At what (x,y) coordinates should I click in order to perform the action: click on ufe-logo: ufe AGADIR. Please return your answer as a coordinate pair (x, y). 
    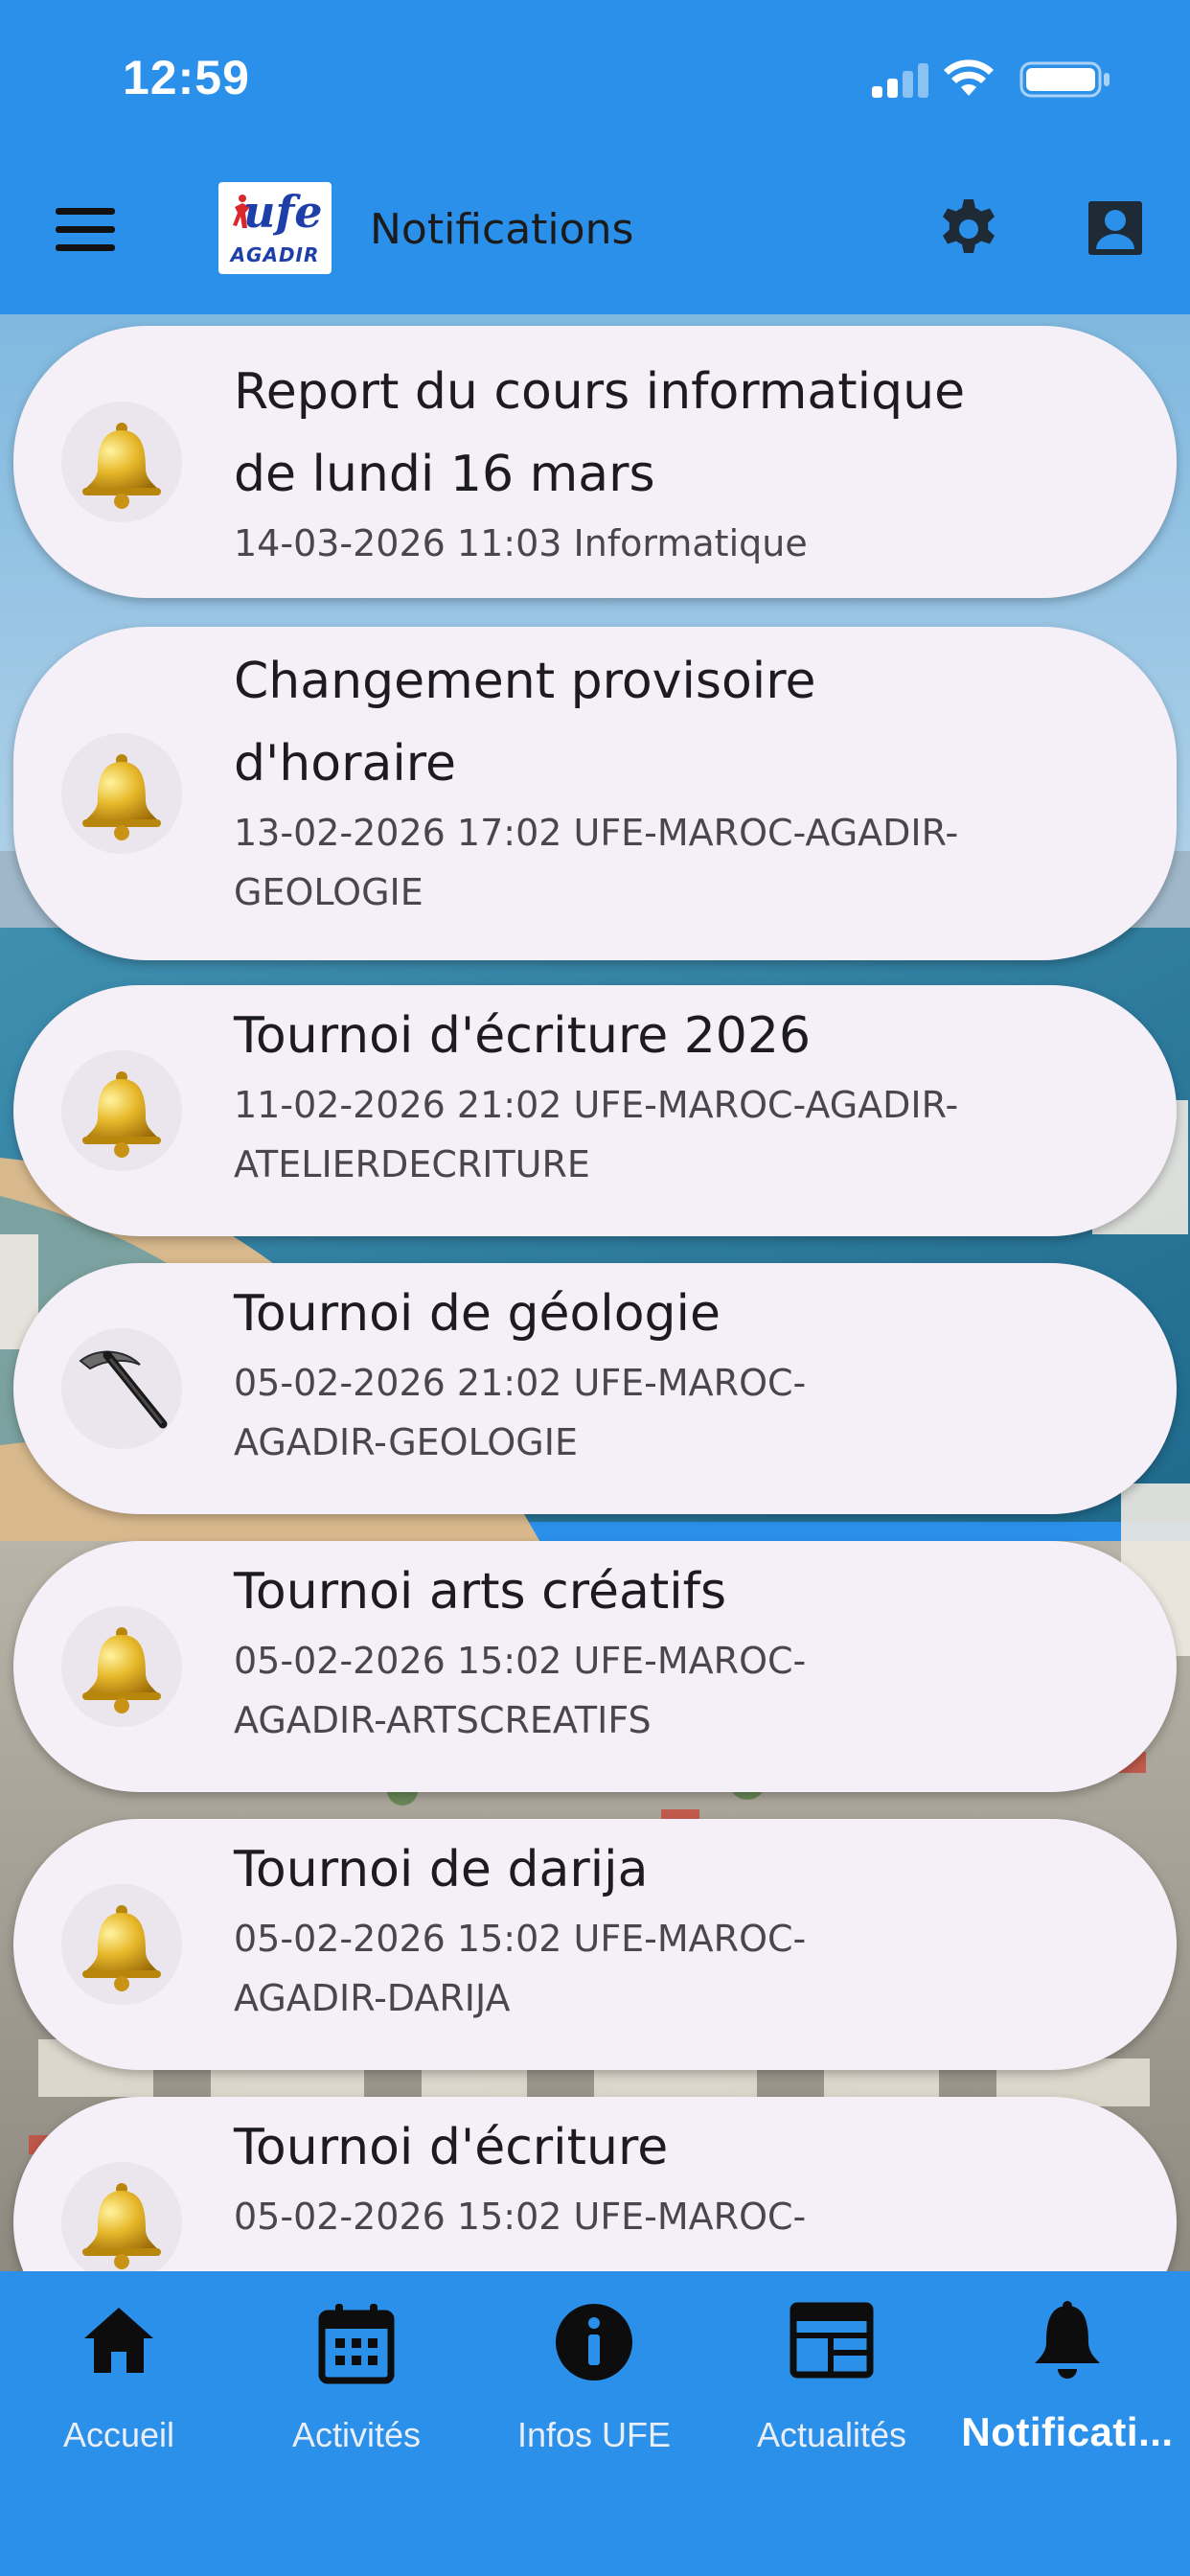
    Looking at the image, I should click on (275, 228).